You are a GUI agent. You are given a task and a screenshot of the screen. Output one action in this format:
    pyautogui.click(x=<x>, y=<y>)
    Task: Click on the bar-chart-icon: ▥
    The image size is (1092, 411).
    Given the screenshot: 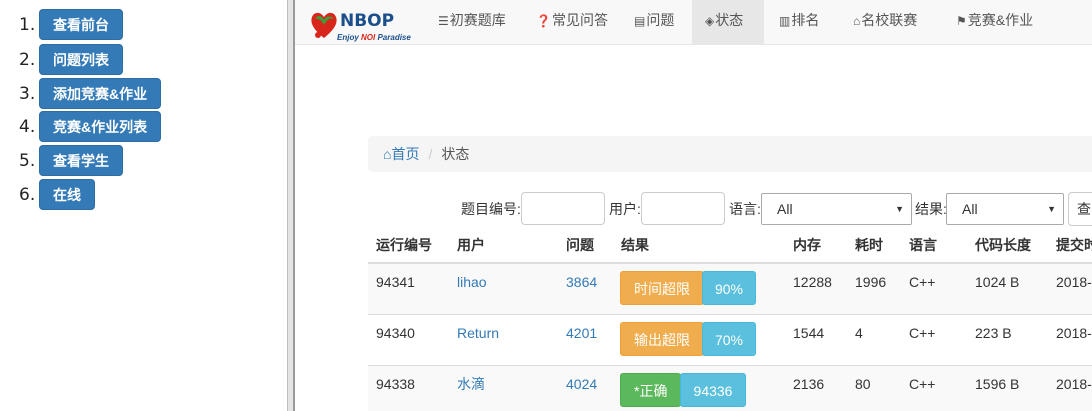 What is the action you would take?
    pyautogui.click(x=785, y=21)
    